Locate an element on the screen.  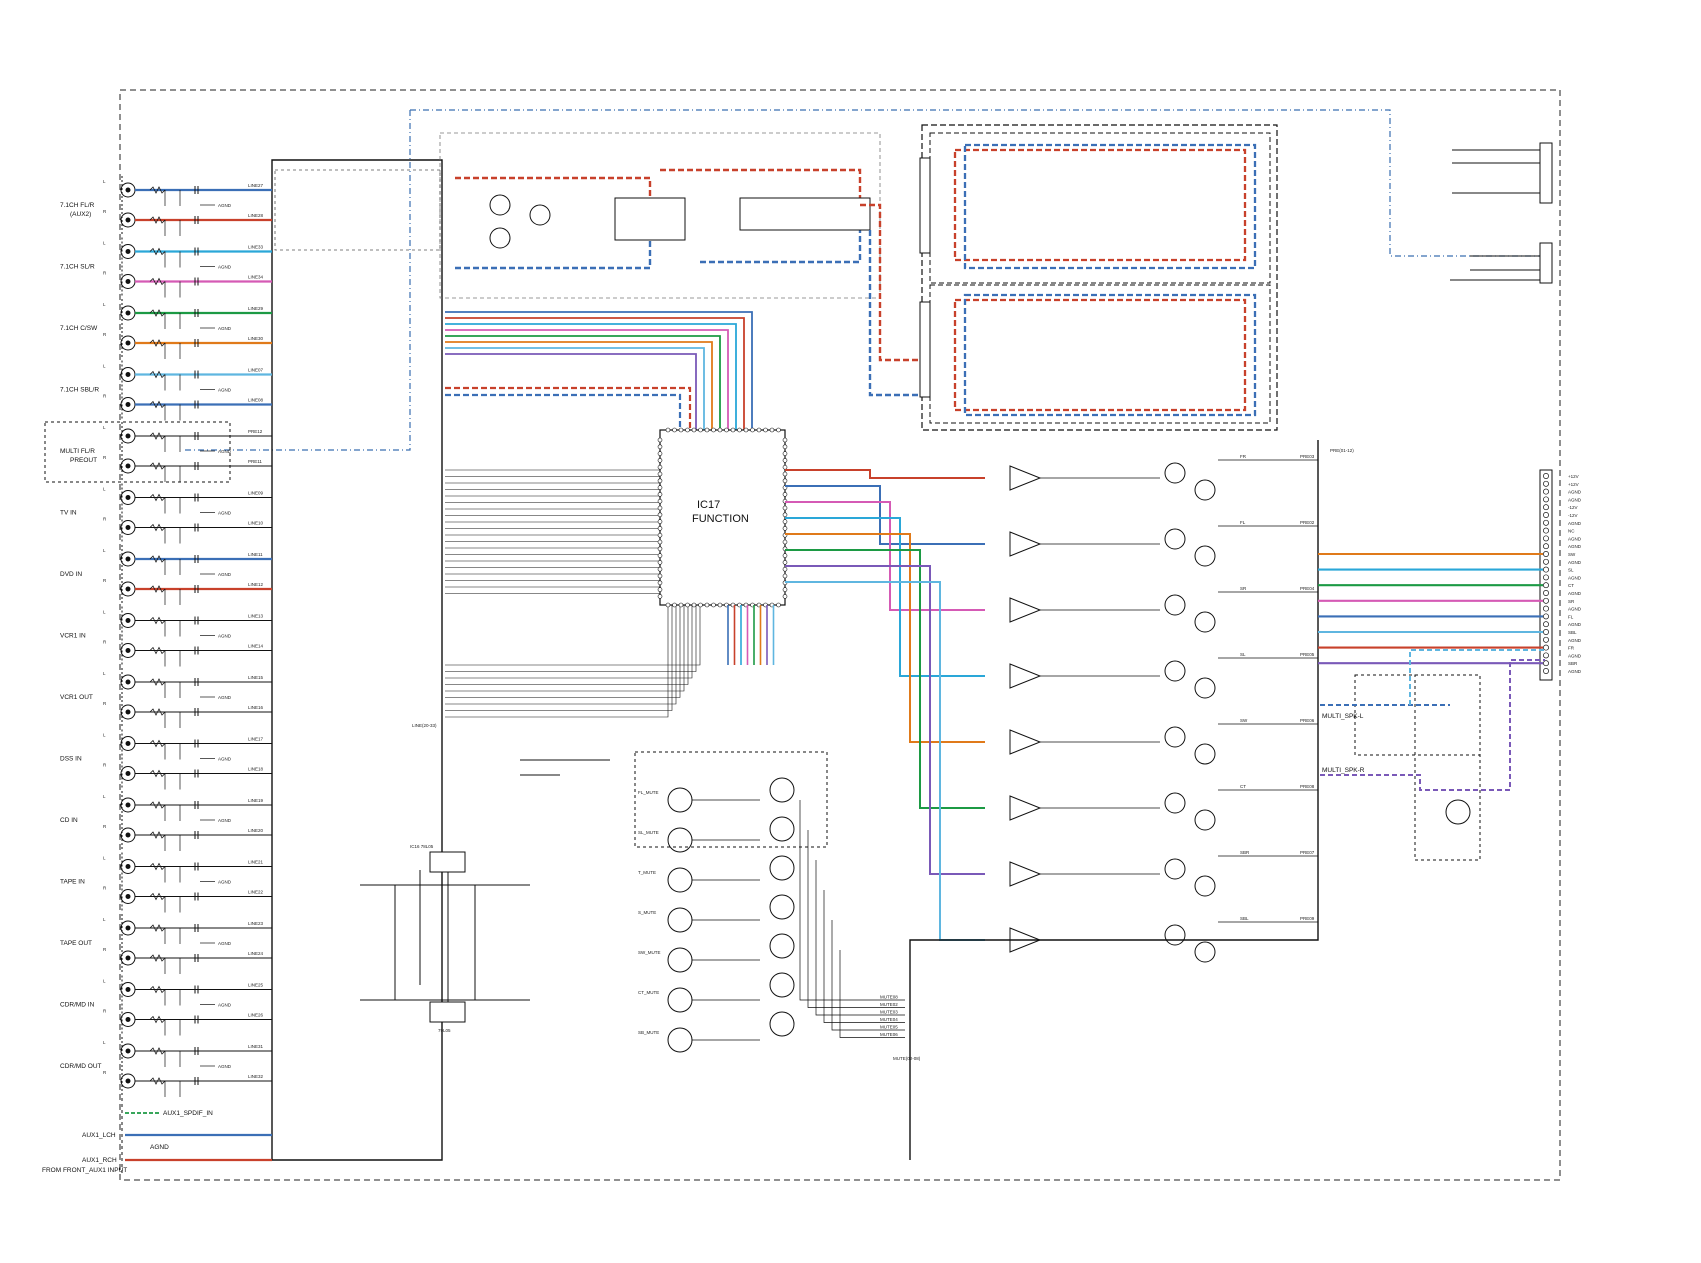
connector-pin-label: SBR is located at coordinates (1573, 663).